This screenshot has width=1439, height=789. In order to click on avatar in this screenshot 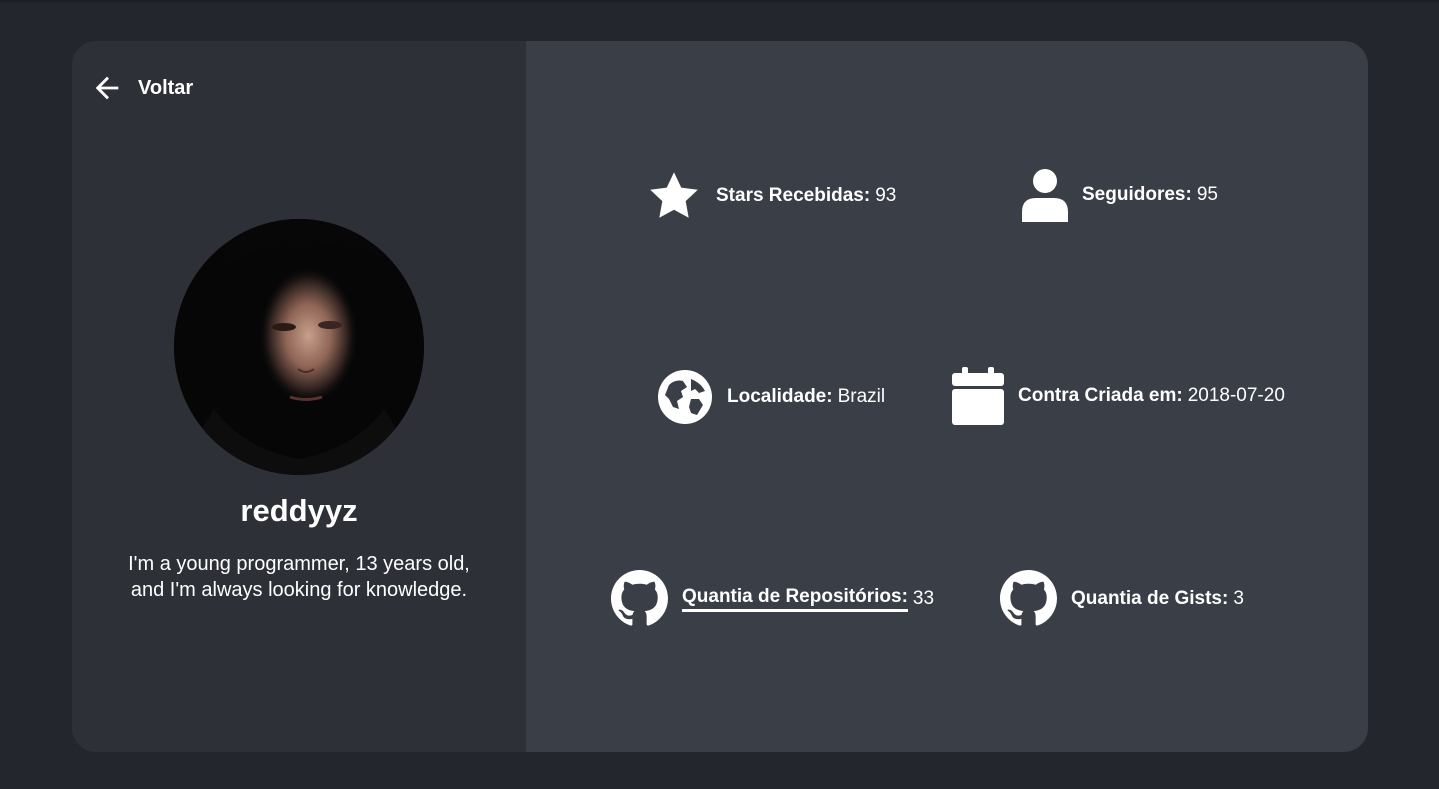, I will do `click(299, 347)`.